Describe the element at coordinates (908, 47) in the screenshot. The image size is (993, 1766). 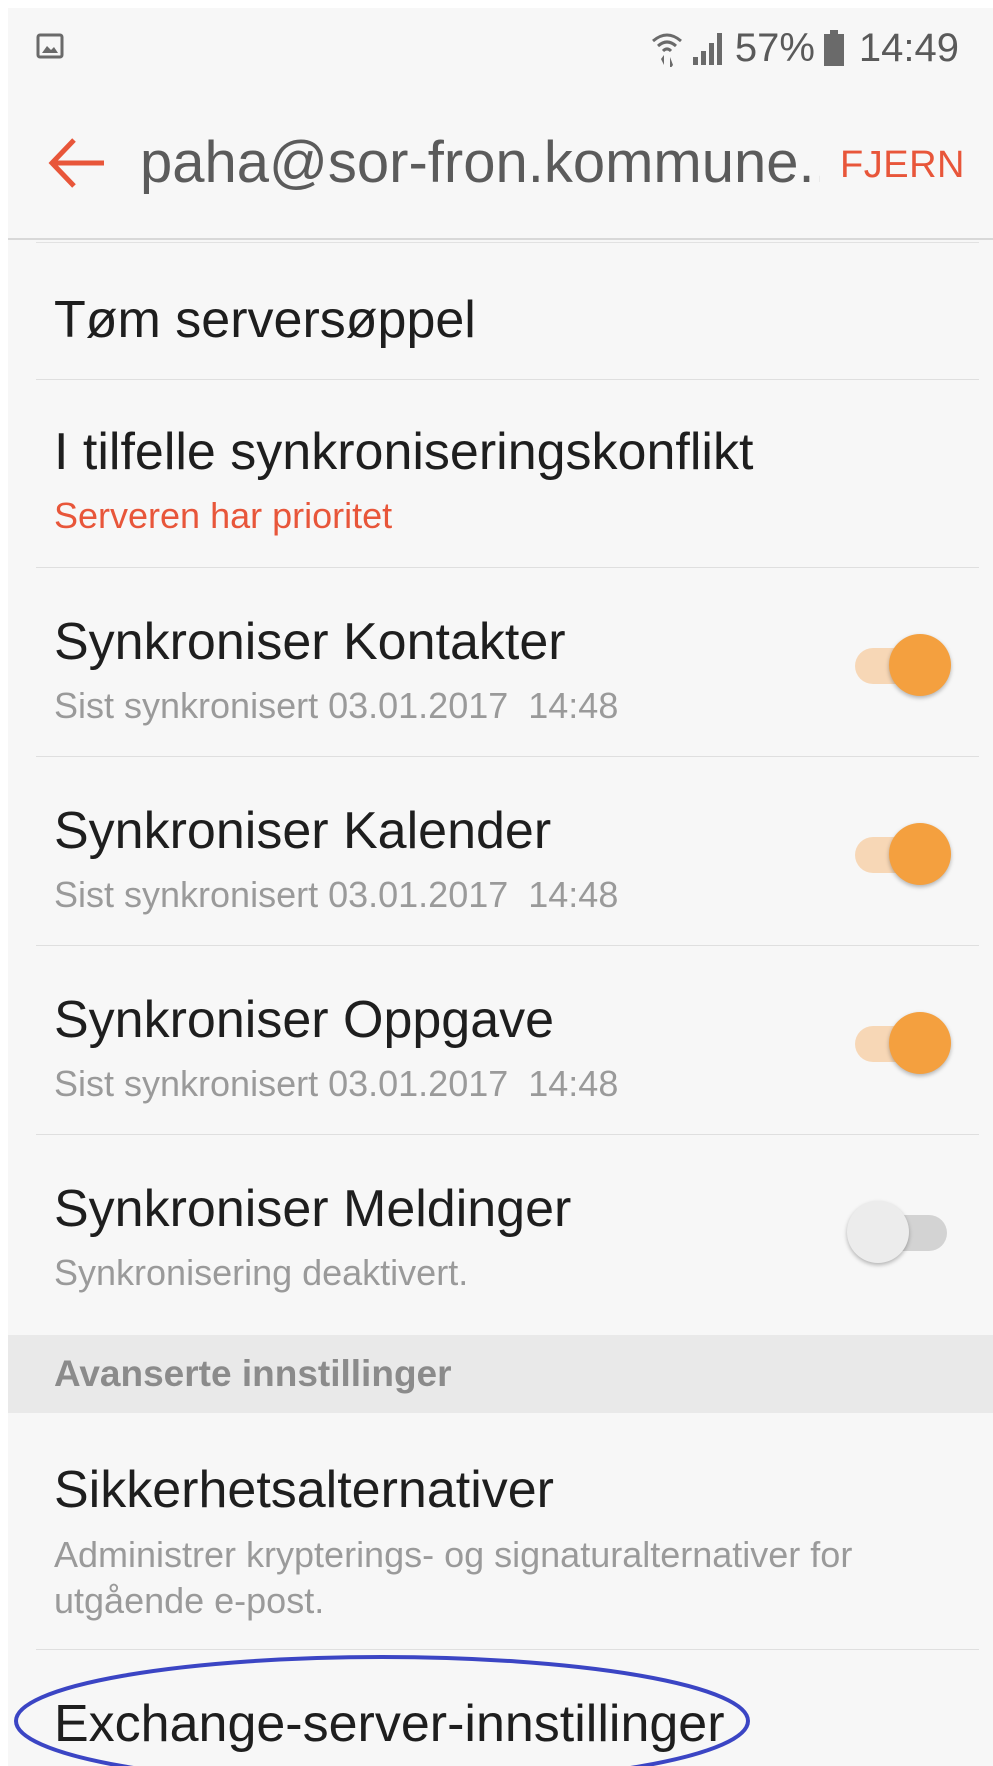
I see `clock: 14:49` at that location.